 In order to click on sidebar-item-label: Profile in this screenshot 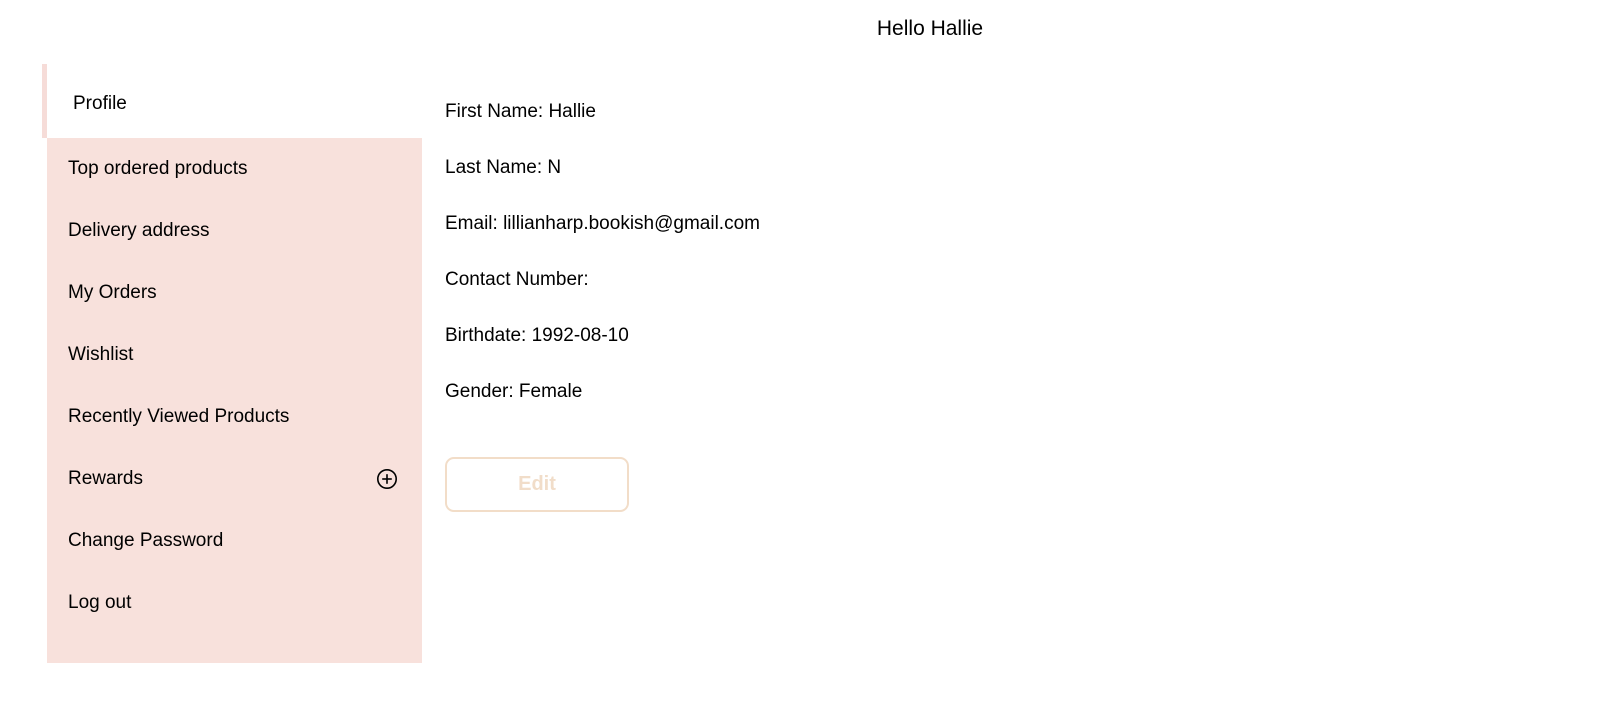, I will do `click(100, 103)`.